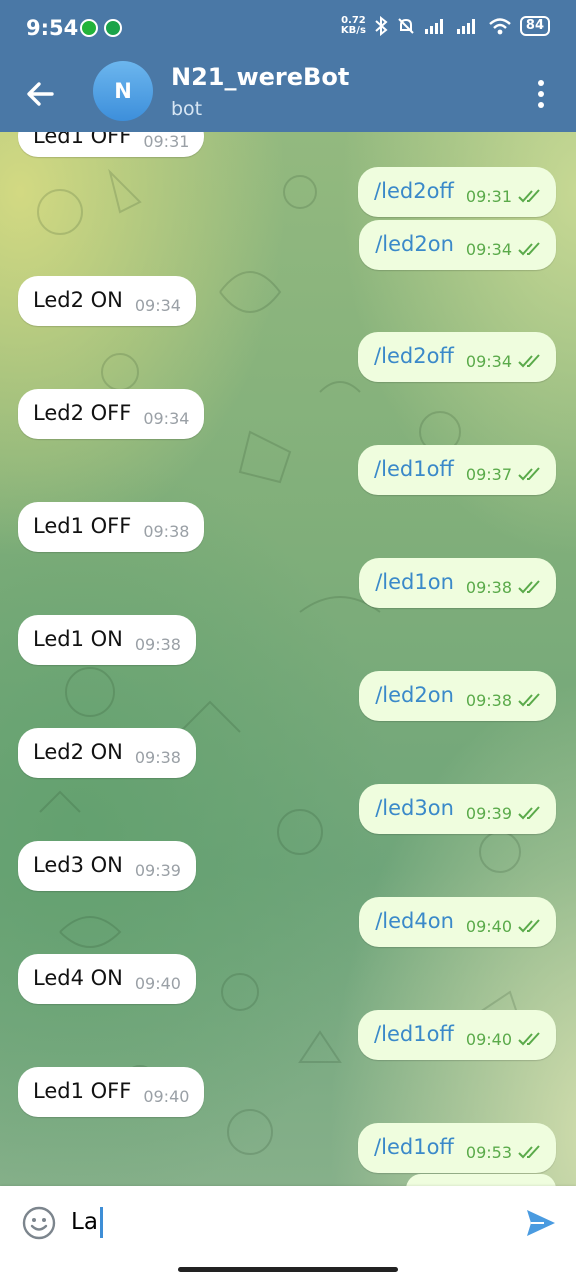  Describe the element at coordinates (500, 26) in the screenshot. I see `wifi-icon` at that location.